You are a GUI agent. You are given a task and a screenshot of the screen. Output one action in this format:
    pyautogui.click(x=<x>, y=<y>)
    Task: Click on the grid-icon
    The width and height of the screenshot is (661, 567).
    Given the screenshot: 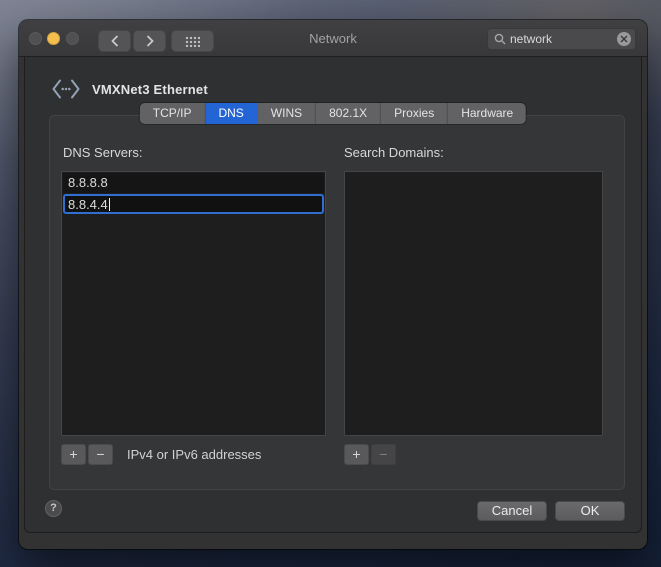 What is the action you would take?
    pyautogui.click(x=192, y=41)
    